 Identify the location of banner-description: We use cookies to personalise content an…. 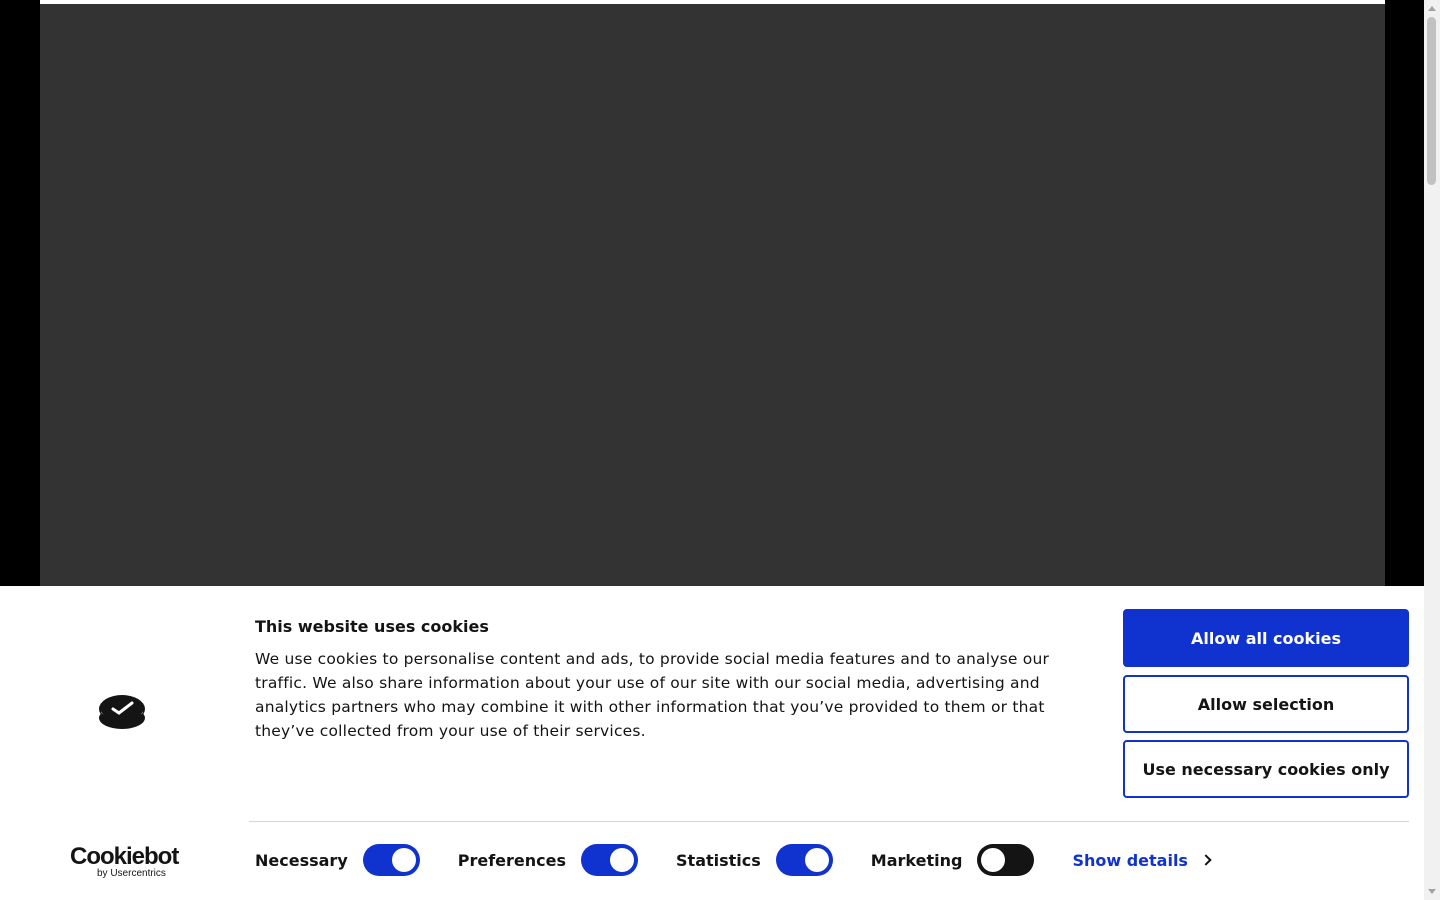
(652, 695).